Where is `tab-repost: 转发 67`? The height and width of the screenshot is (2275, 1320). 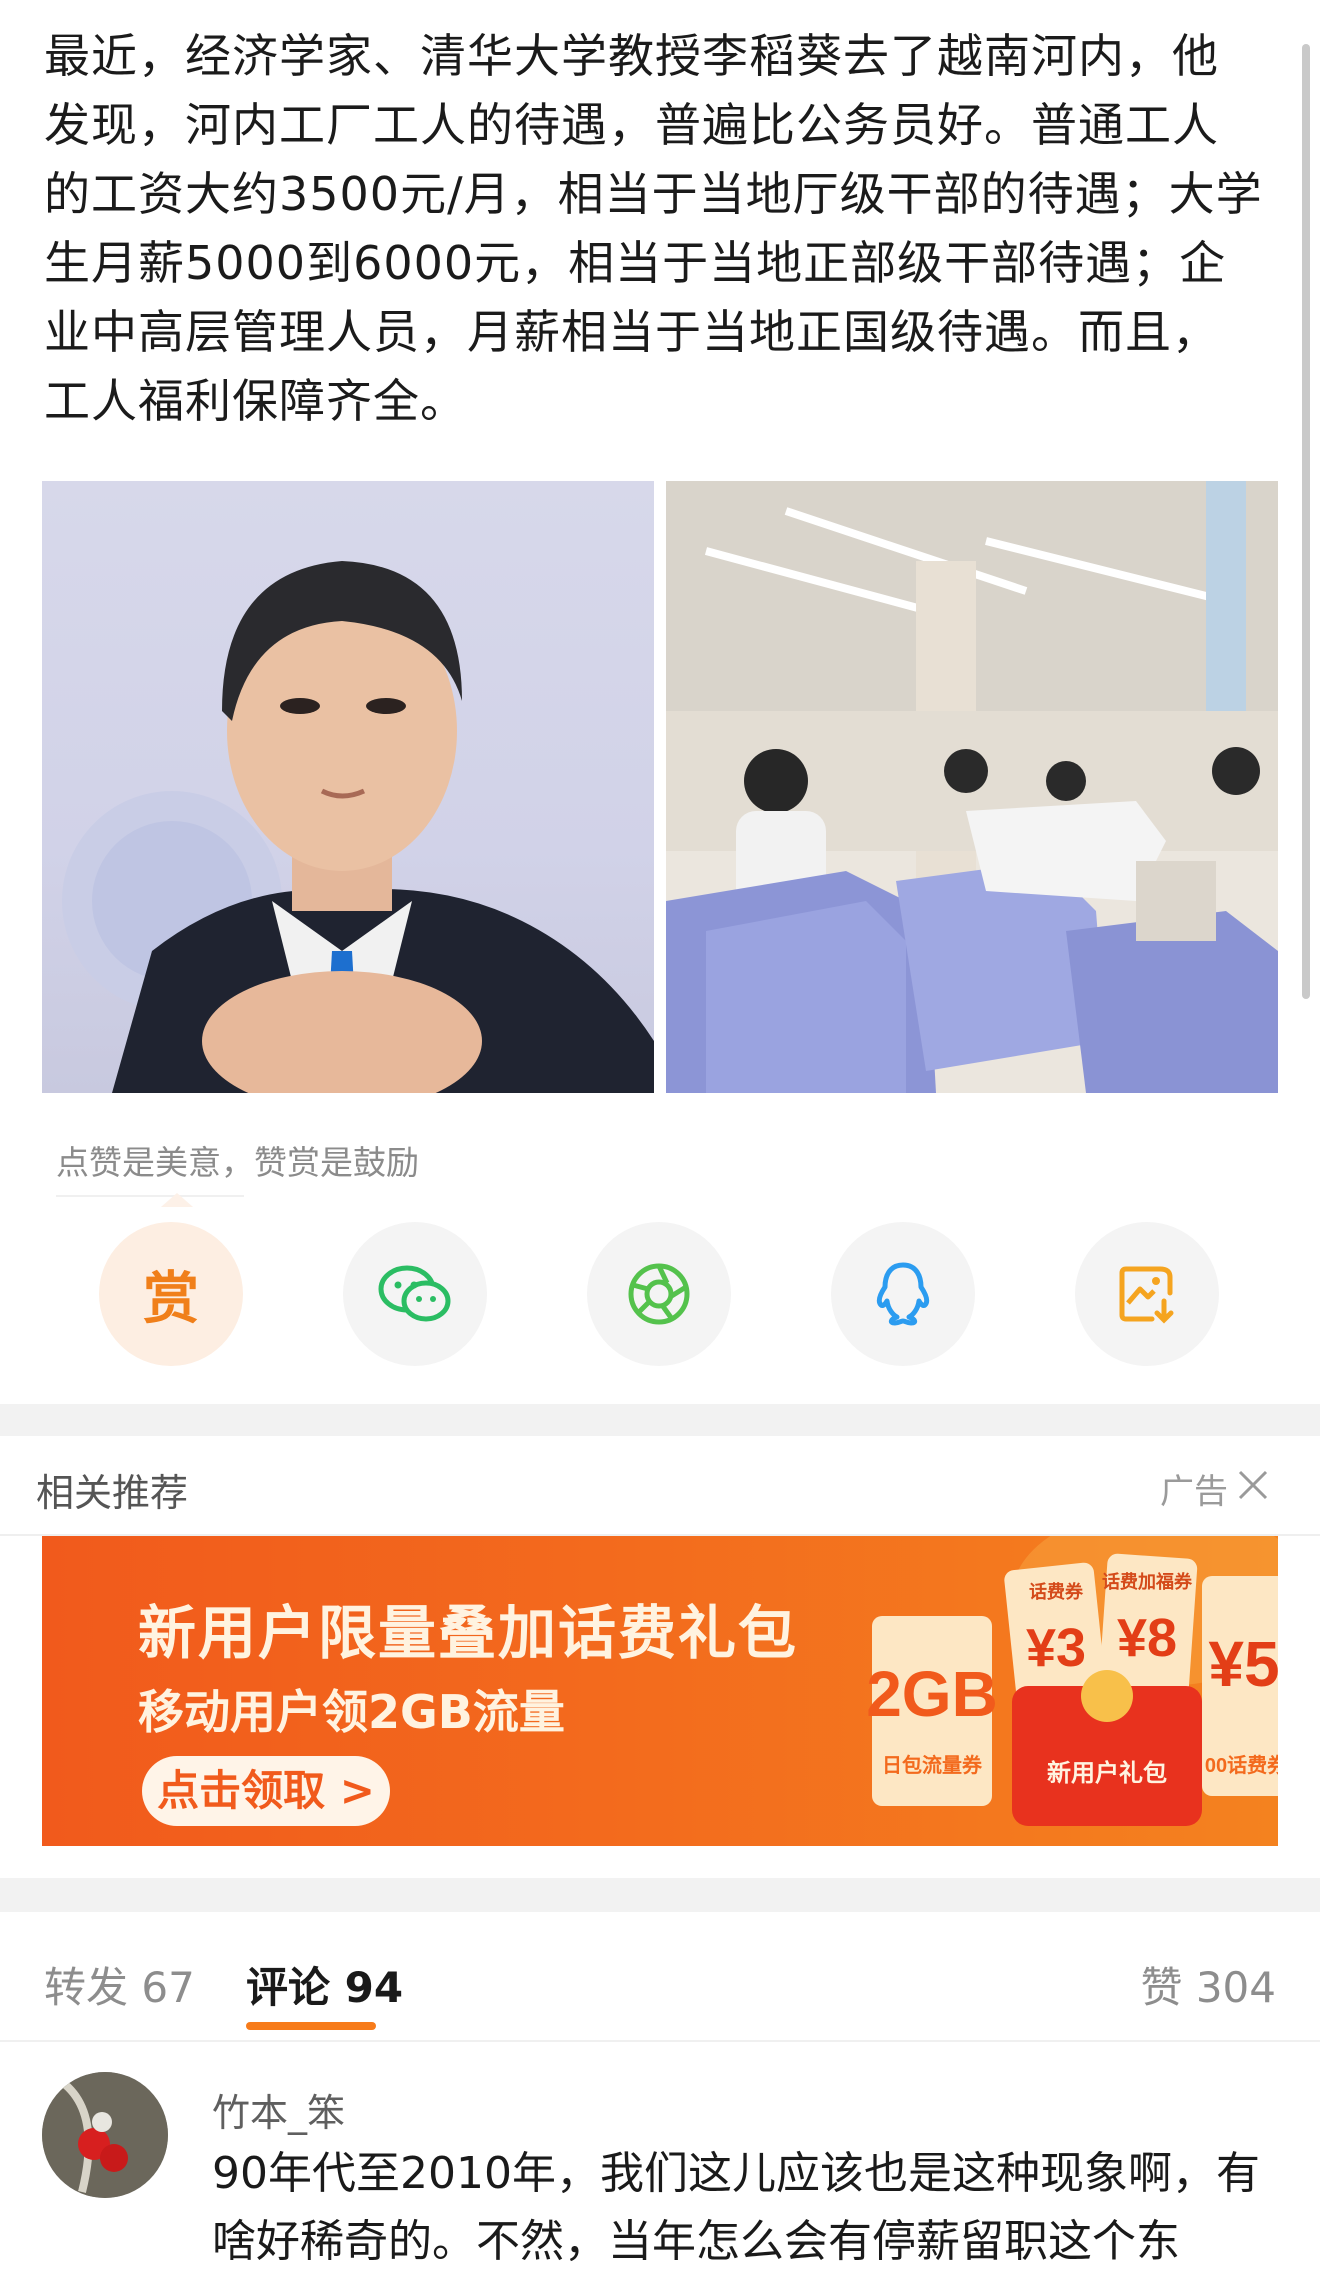
tab-repost: 转发 67 is located at coordinates (119, 1984).